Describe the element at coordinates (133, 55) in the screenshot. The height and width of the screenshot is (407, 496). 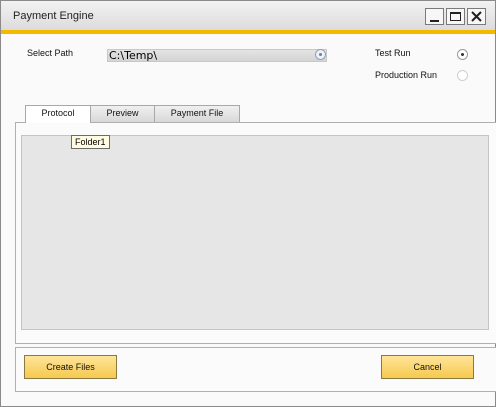
I see `select-path-value: C:\Temp\` at that location.